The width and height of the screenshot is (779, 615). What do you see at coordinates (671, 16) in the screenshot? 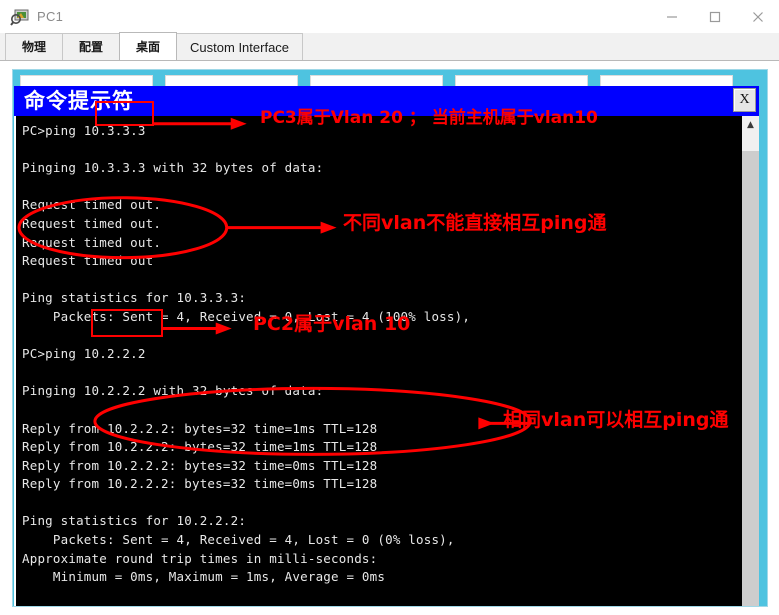
I see `minimize-icon` at bounding box center [671, 16].